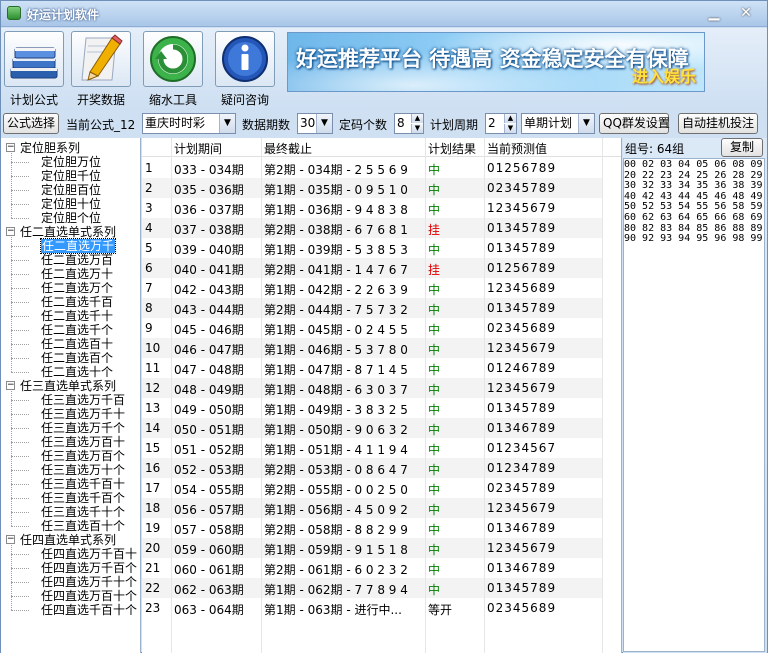  I want to click on row-number: 1, so click(149, 168).